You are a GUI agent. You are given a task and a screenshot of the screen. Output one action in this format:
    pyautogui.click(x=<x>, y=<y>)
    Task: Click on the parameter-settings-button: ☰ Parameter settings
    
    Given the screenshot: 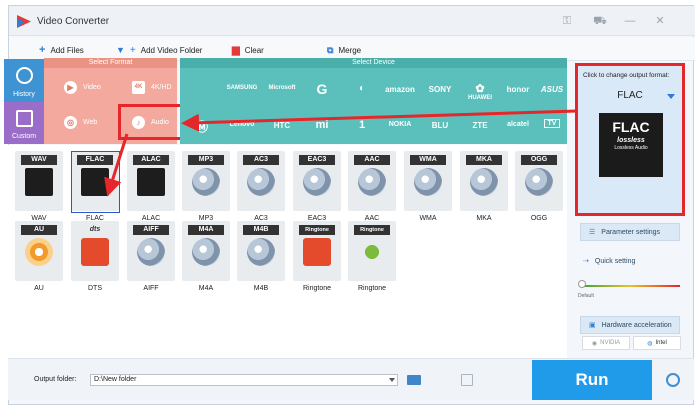 What is the action you would take?
    pyautogui.click(x=630, y=232)
    